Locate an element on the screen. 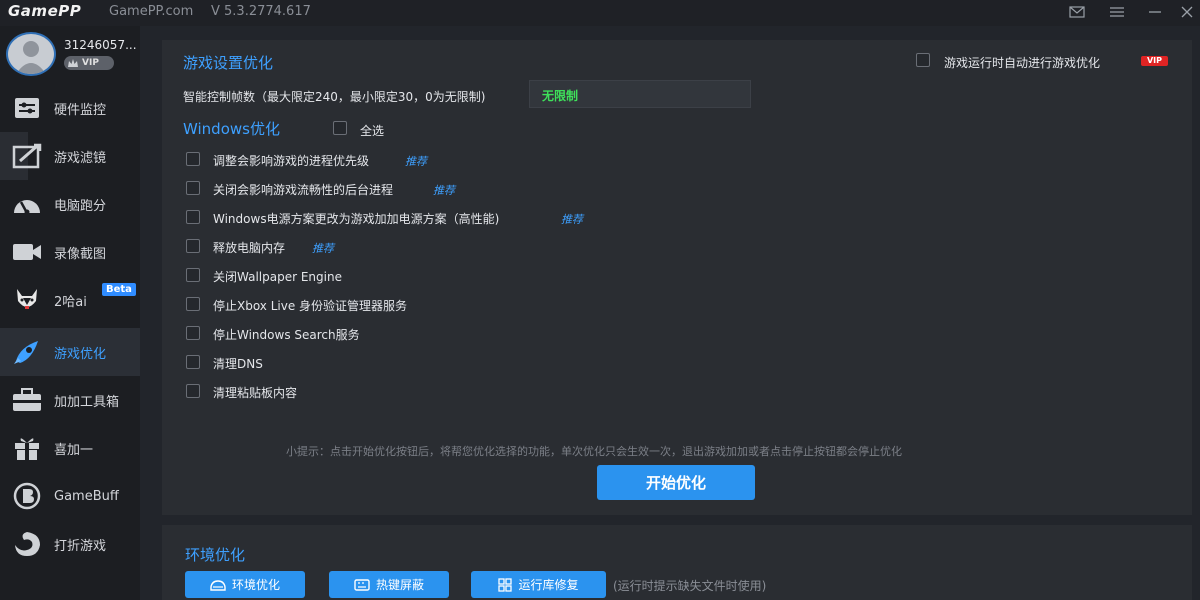 This screenshot has height=600, width=1200. title-bar: GamePP GamePP.com V 5.3.2774.617 is located at coordinates (600, 13).